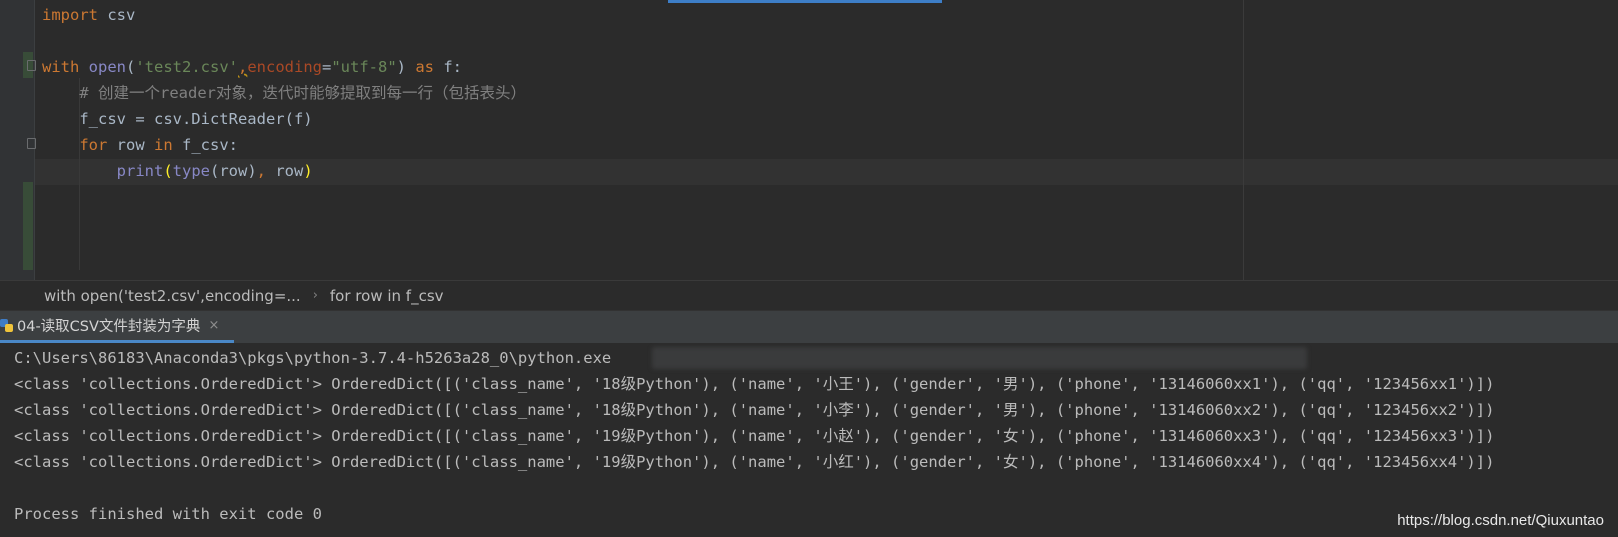  What do you see at coordinates (163, 145) in the screenshot?
I see `code-token: in` at bounding box center [163, 145].